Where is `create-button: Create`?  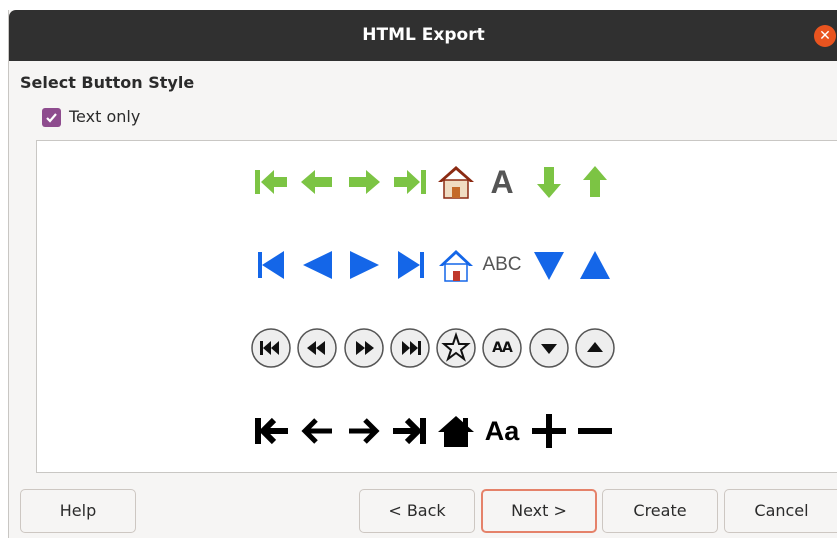
create-button: Create is located at coordinates (660, 511).